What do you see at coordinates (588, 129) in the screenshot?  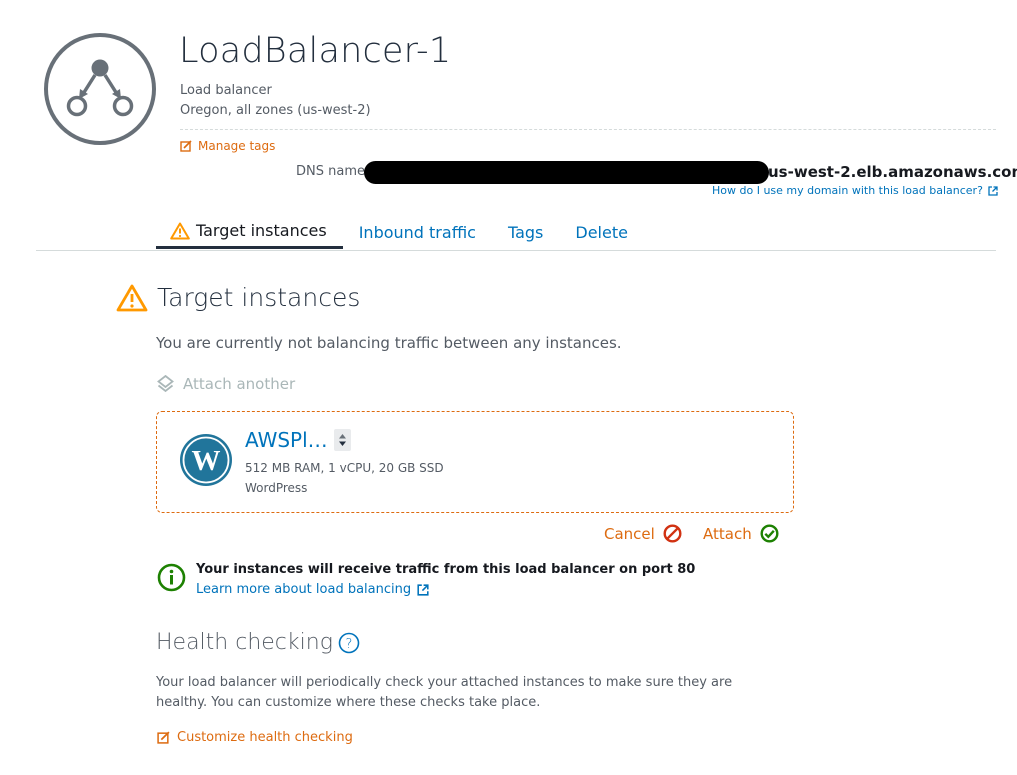 I see `header-divider` at bounding box center [588, 129].